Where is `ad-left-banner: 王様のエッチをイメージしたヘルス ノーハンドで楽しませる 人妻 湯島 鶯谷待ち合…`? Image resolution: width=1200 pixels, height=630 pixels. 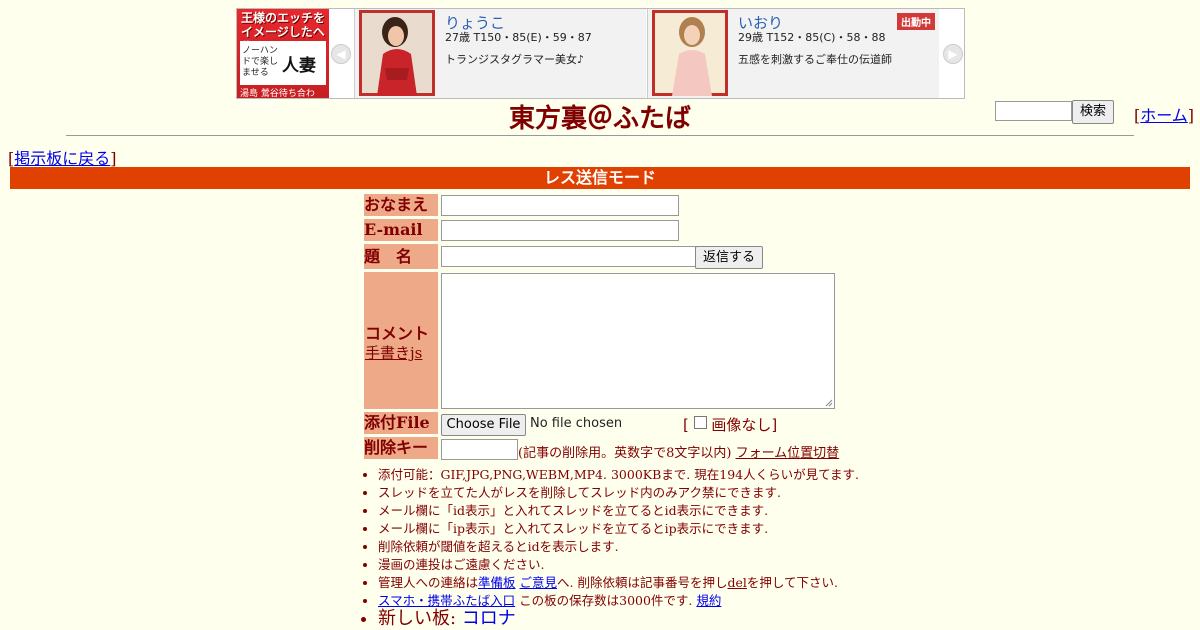
ad-left-banner: 王様のエッチをイメージしたヘルス ノーハンドで楽しませる 人妻 湯島 鶯谷待ち合… is located at coordinates (283, 60).